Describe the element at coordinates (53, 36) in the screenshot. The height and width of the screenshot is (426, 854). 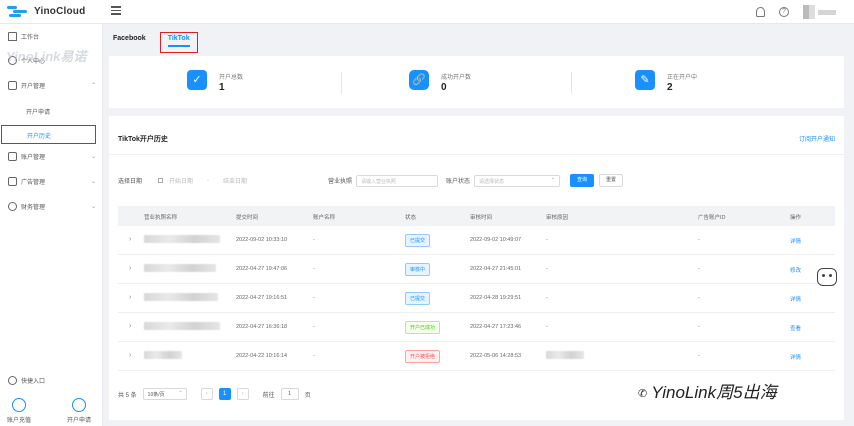
I see `sidebar-item-workbench: 工作台` at that location.